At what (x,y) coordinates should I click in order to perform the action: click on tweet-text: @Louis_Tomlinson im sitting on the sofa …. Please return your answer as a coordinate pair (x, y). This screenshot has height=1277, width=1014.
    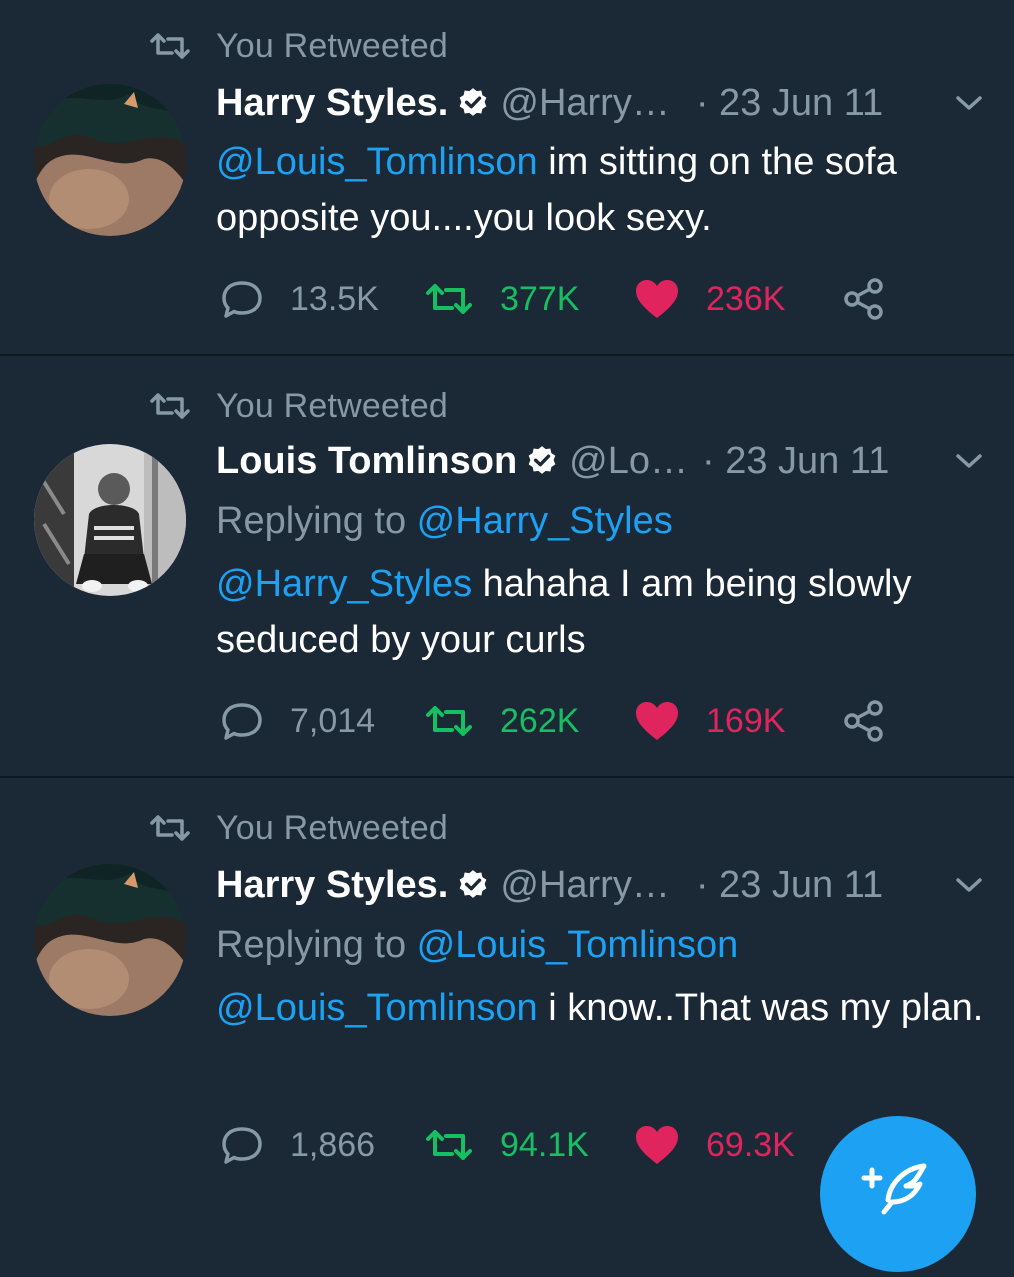
    Looking at the image, I should click on (606, 190).